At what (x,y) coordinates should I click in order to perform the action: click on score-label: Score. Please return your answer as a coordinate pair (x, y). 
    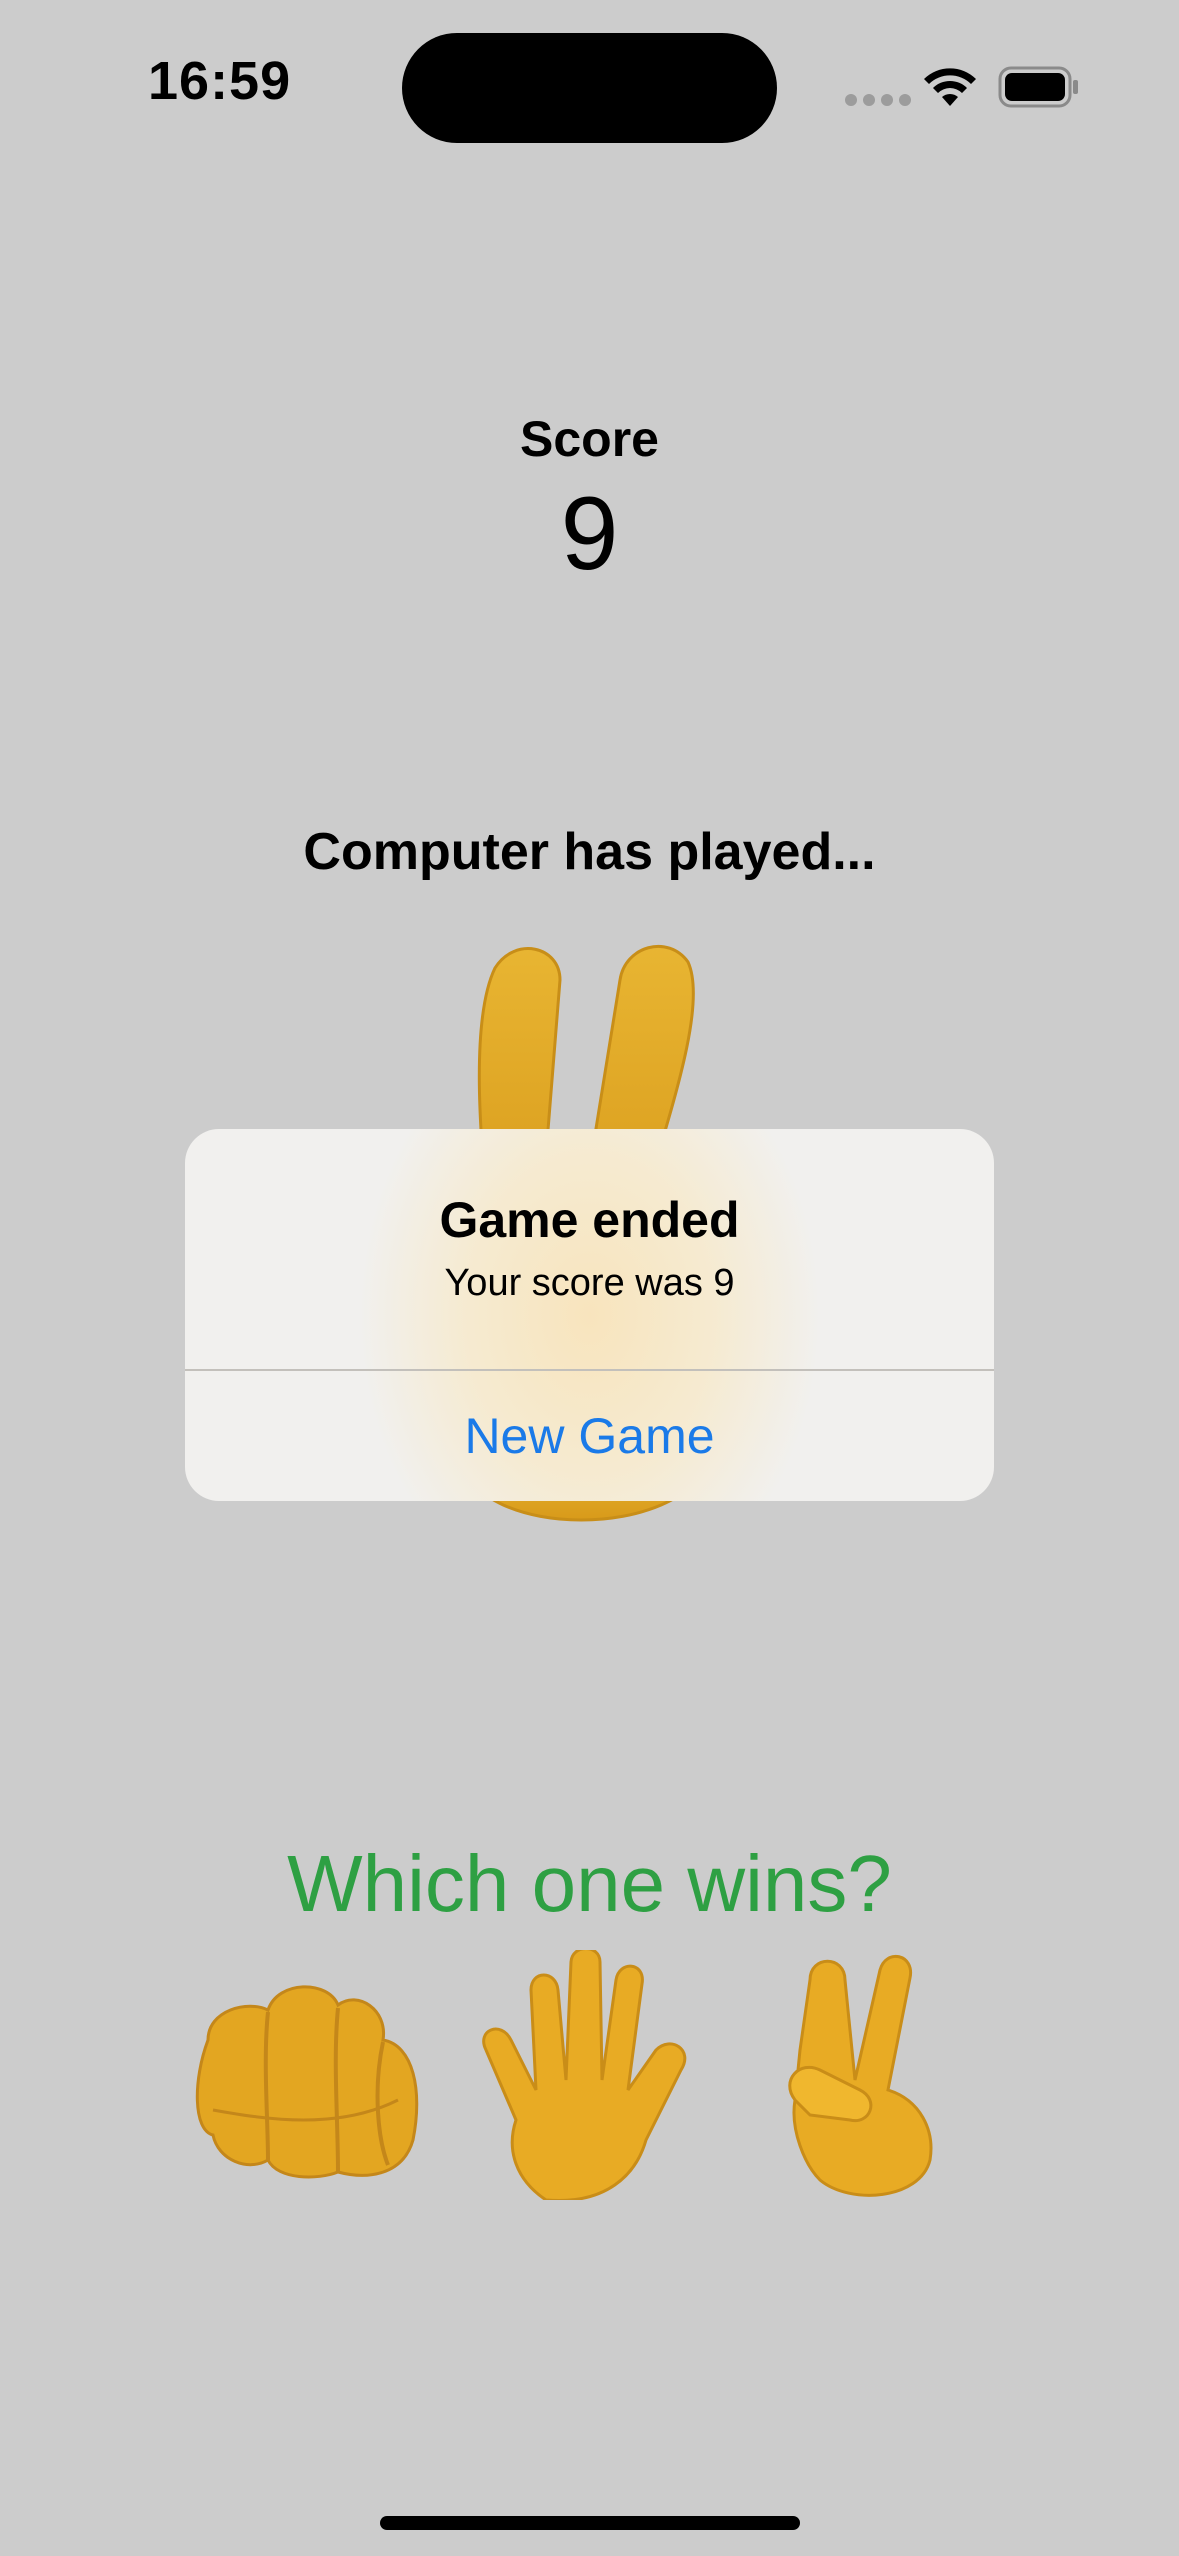
    Looking at the image, I should click on (589, 439).